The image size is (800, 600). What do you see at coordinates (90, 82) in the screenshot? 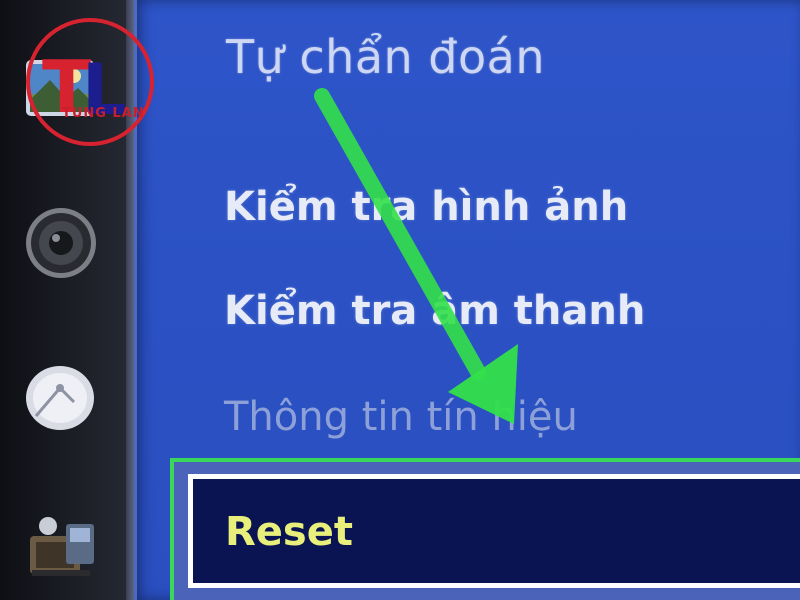
I see `tung-lan-logo: T L` at bounding box center [90, 82].